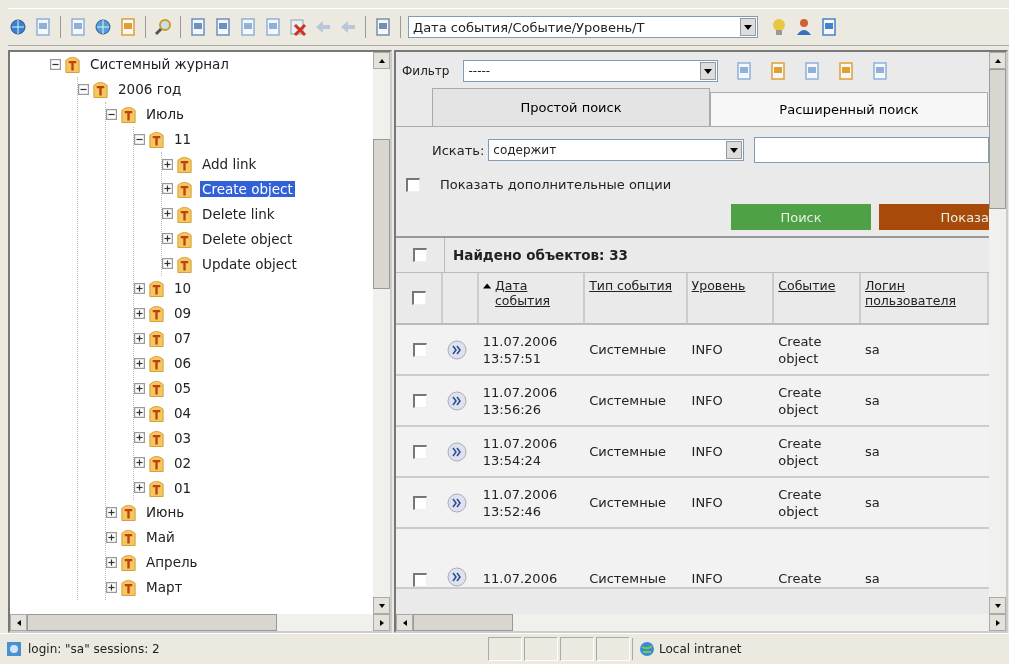 This screenshot has width=1009, height=664. Describe the element at coordinates (631, 285) in the screenshot. I see `column-header: Тип события` at that location.